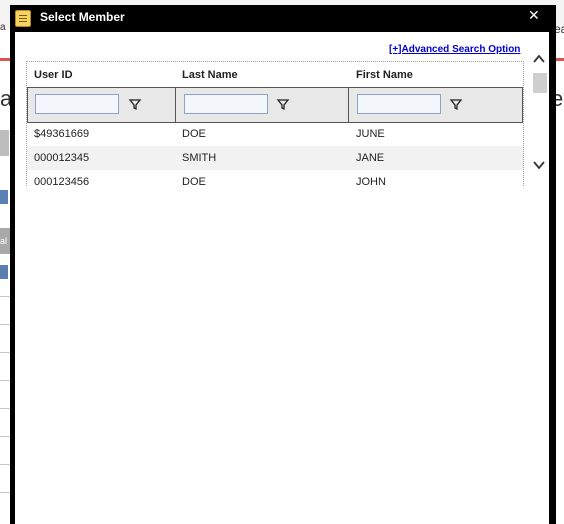 Image resolution: width=564 pixels, height=524 pixels. What do you see at coordinates (371, 181) in the screenshot?
I see `cell-first-name: JOHN` at bounding box center [371, 181].